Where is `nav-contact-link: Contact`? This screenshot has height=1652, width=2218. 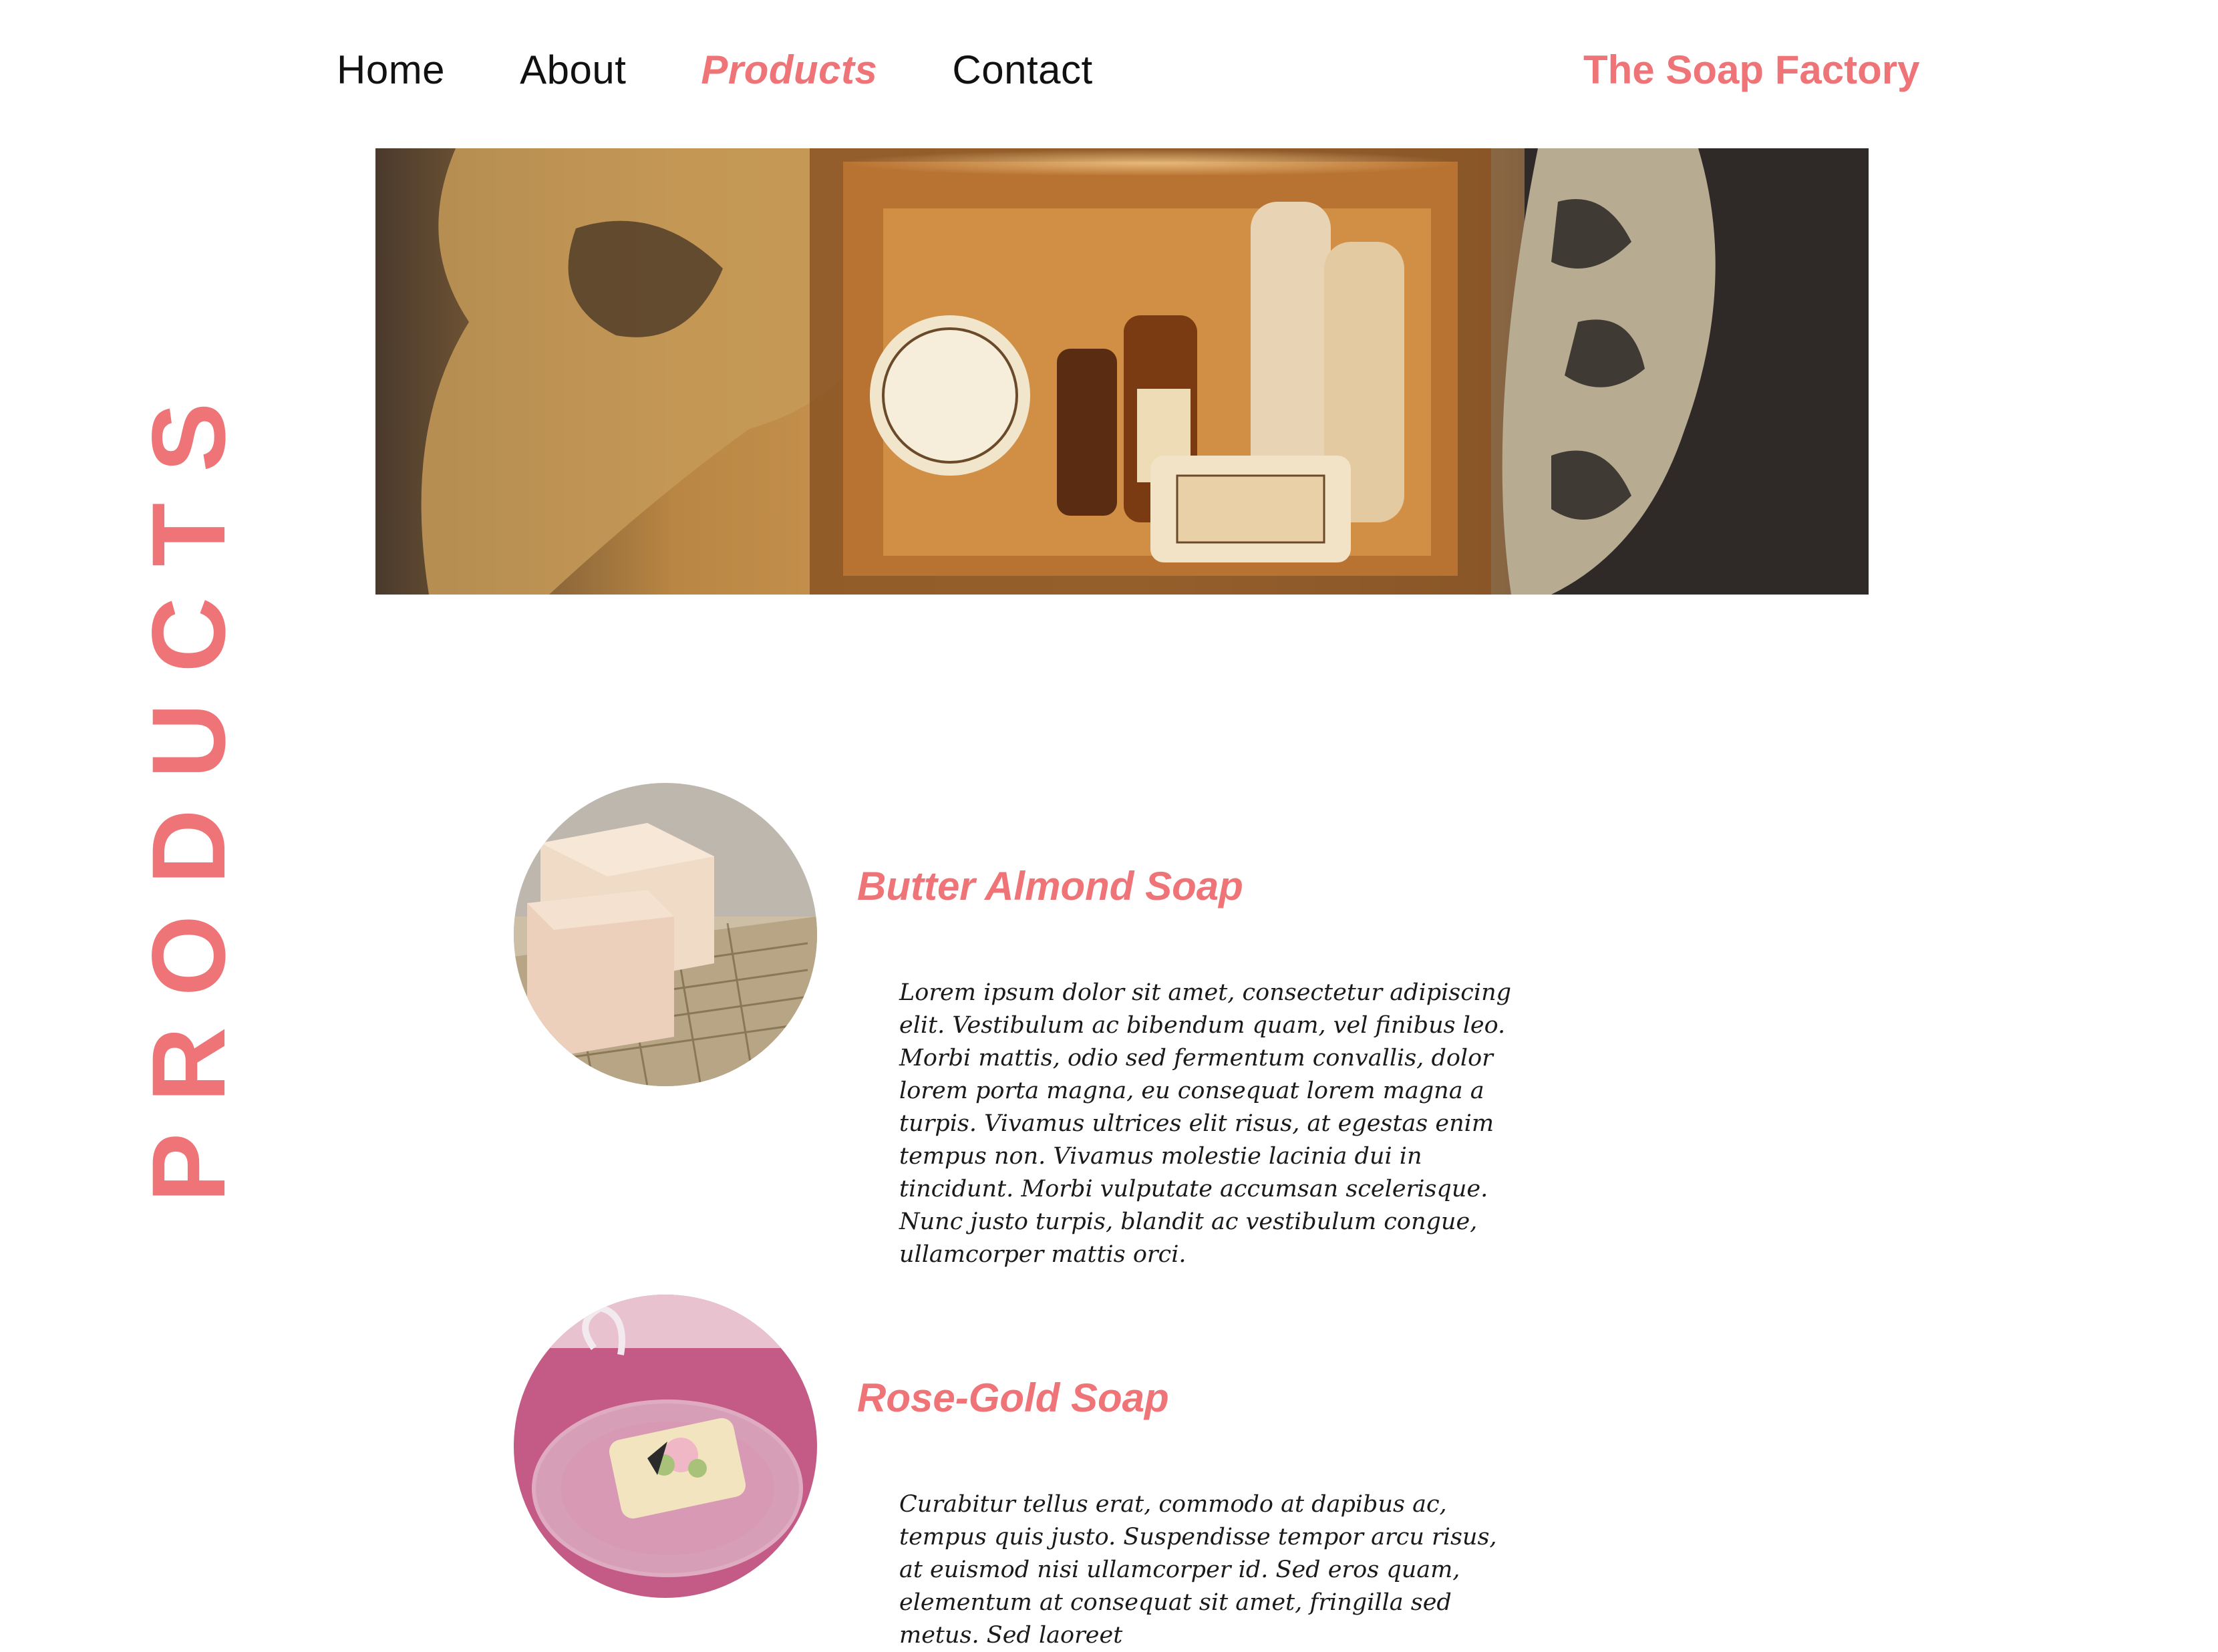 nav-contact-link: Contact is located at coordinates (1022, 70).